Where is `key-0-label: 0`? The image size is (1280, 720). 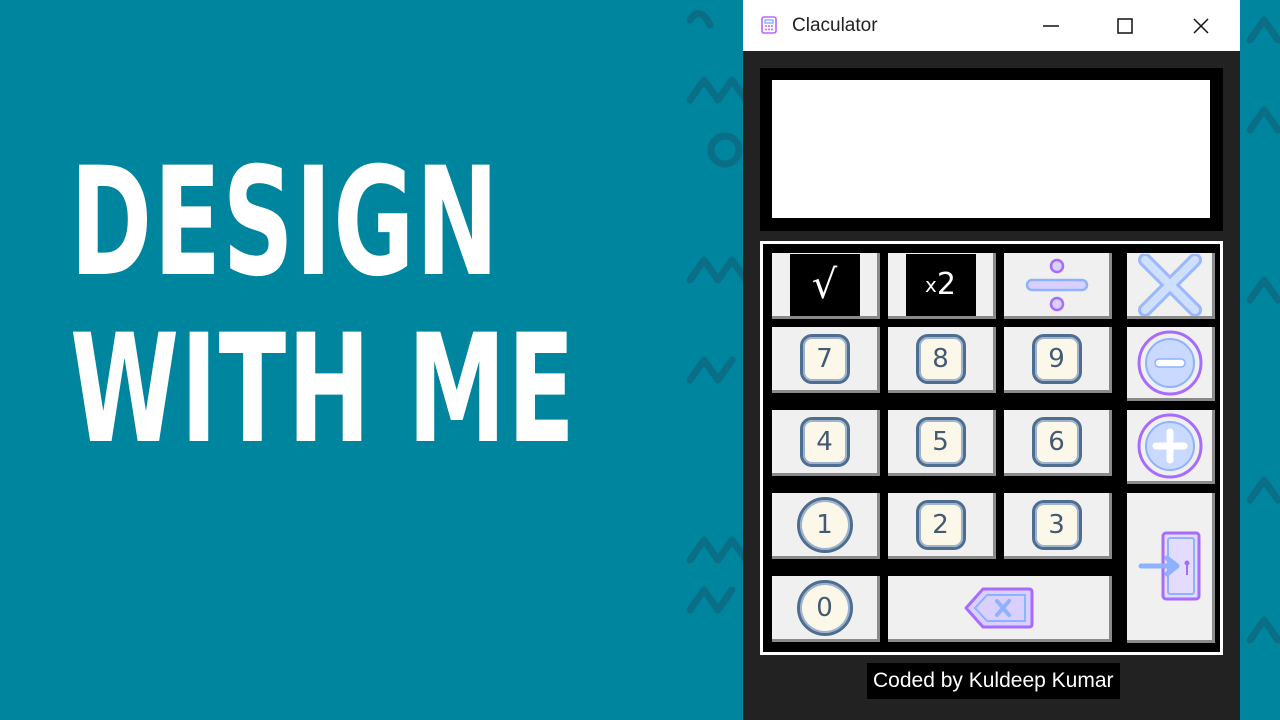
key-0-label: 0 is located at coordinates (824, 607).